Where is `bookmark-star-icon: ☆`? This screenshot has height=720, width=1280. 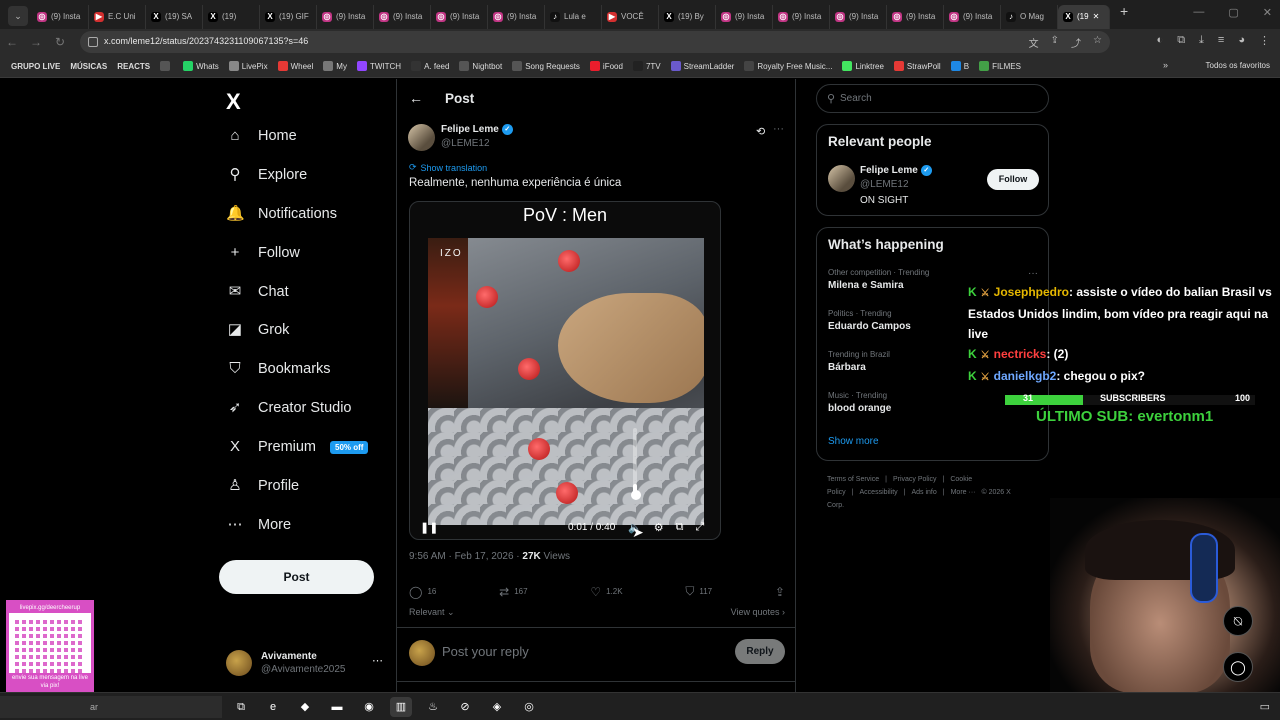 bookmark-star-icon: ☆ is located at coordinates (1097, 42).